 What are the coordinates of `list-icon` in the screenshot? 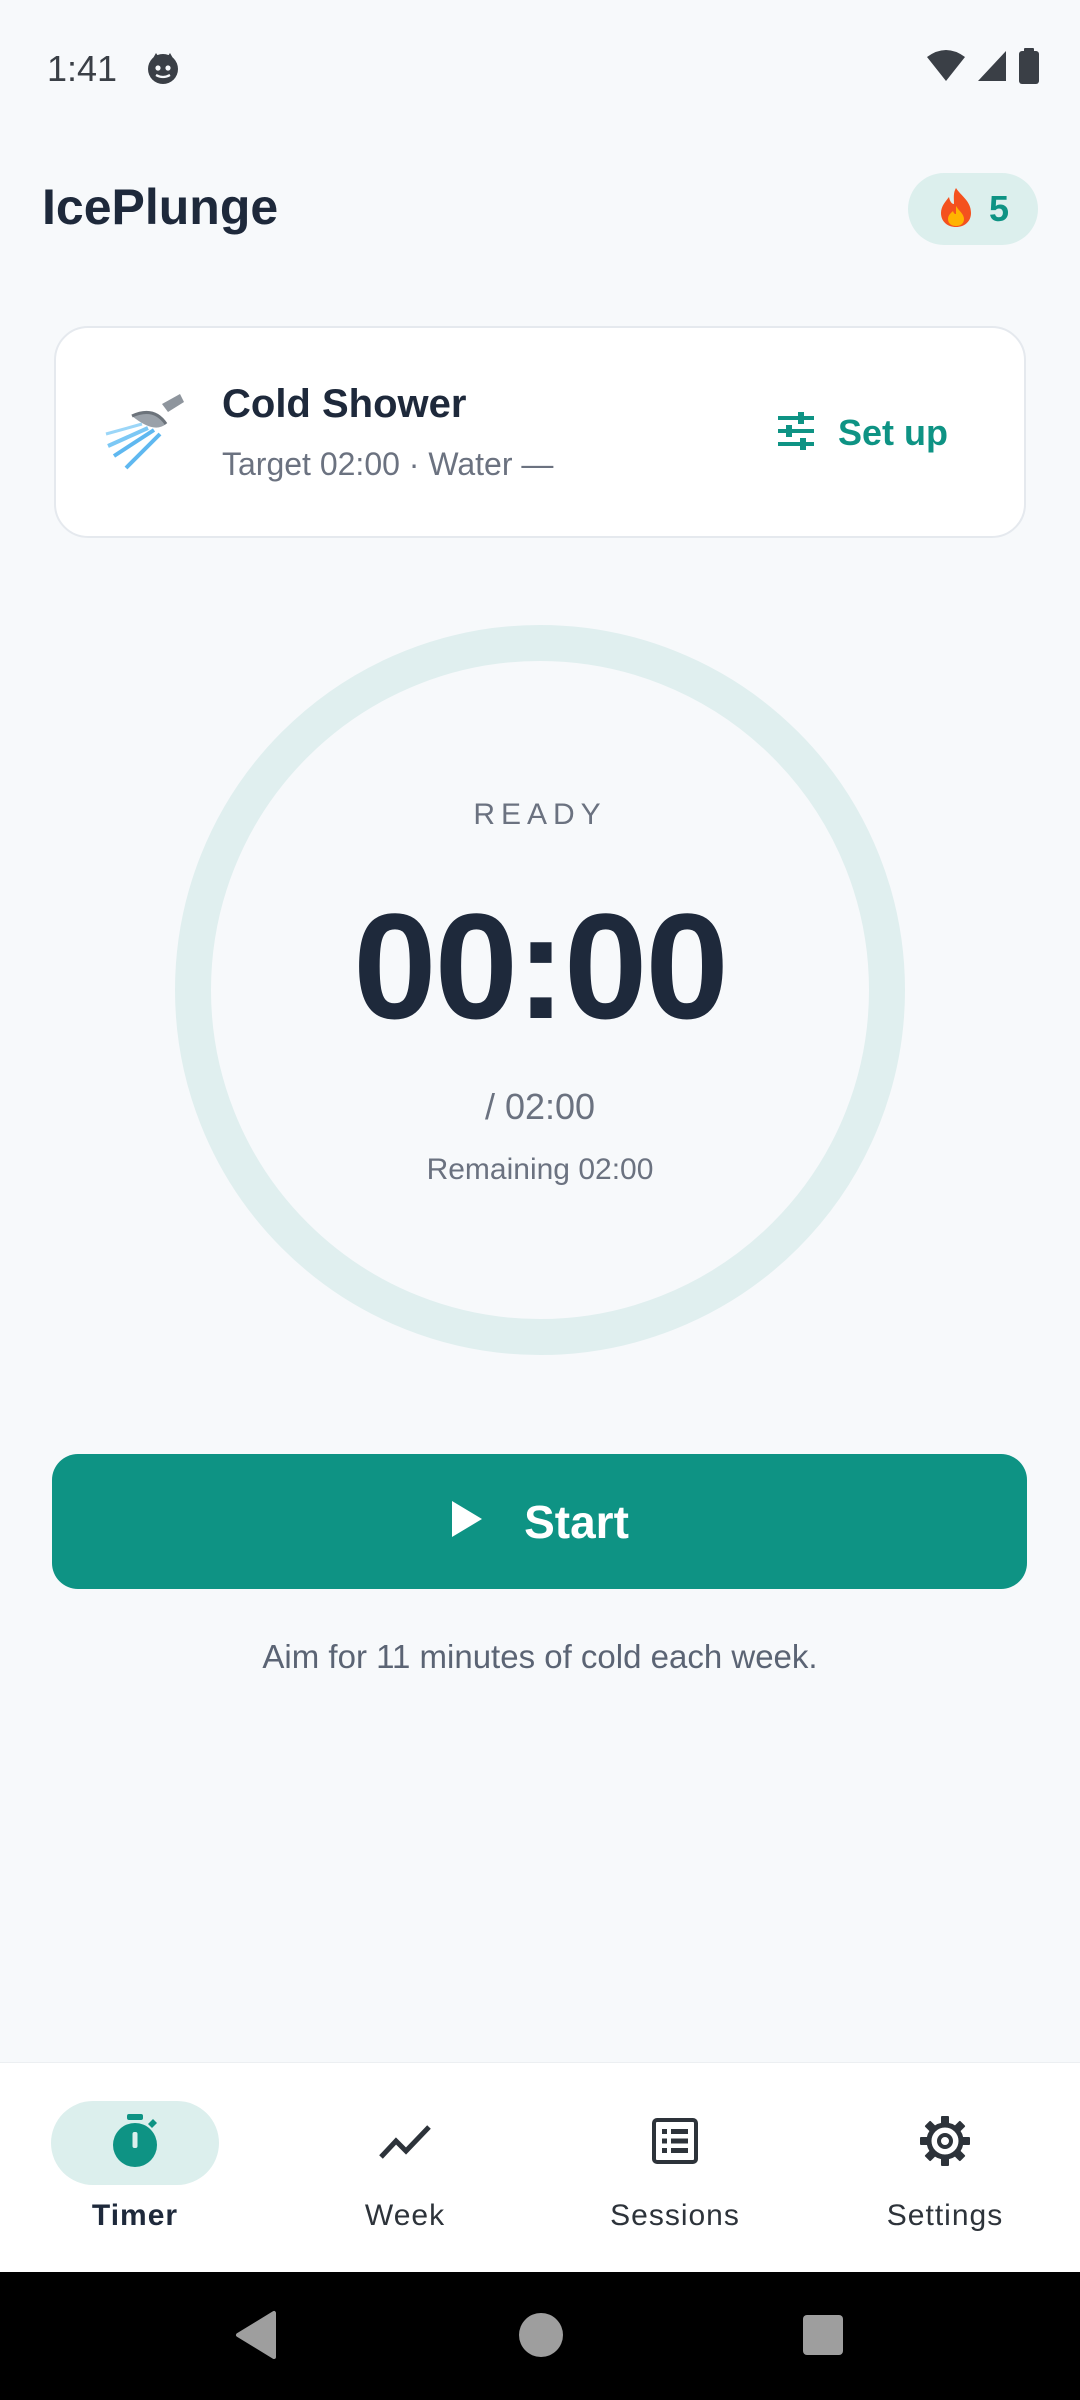 It's located at (675, 2143).